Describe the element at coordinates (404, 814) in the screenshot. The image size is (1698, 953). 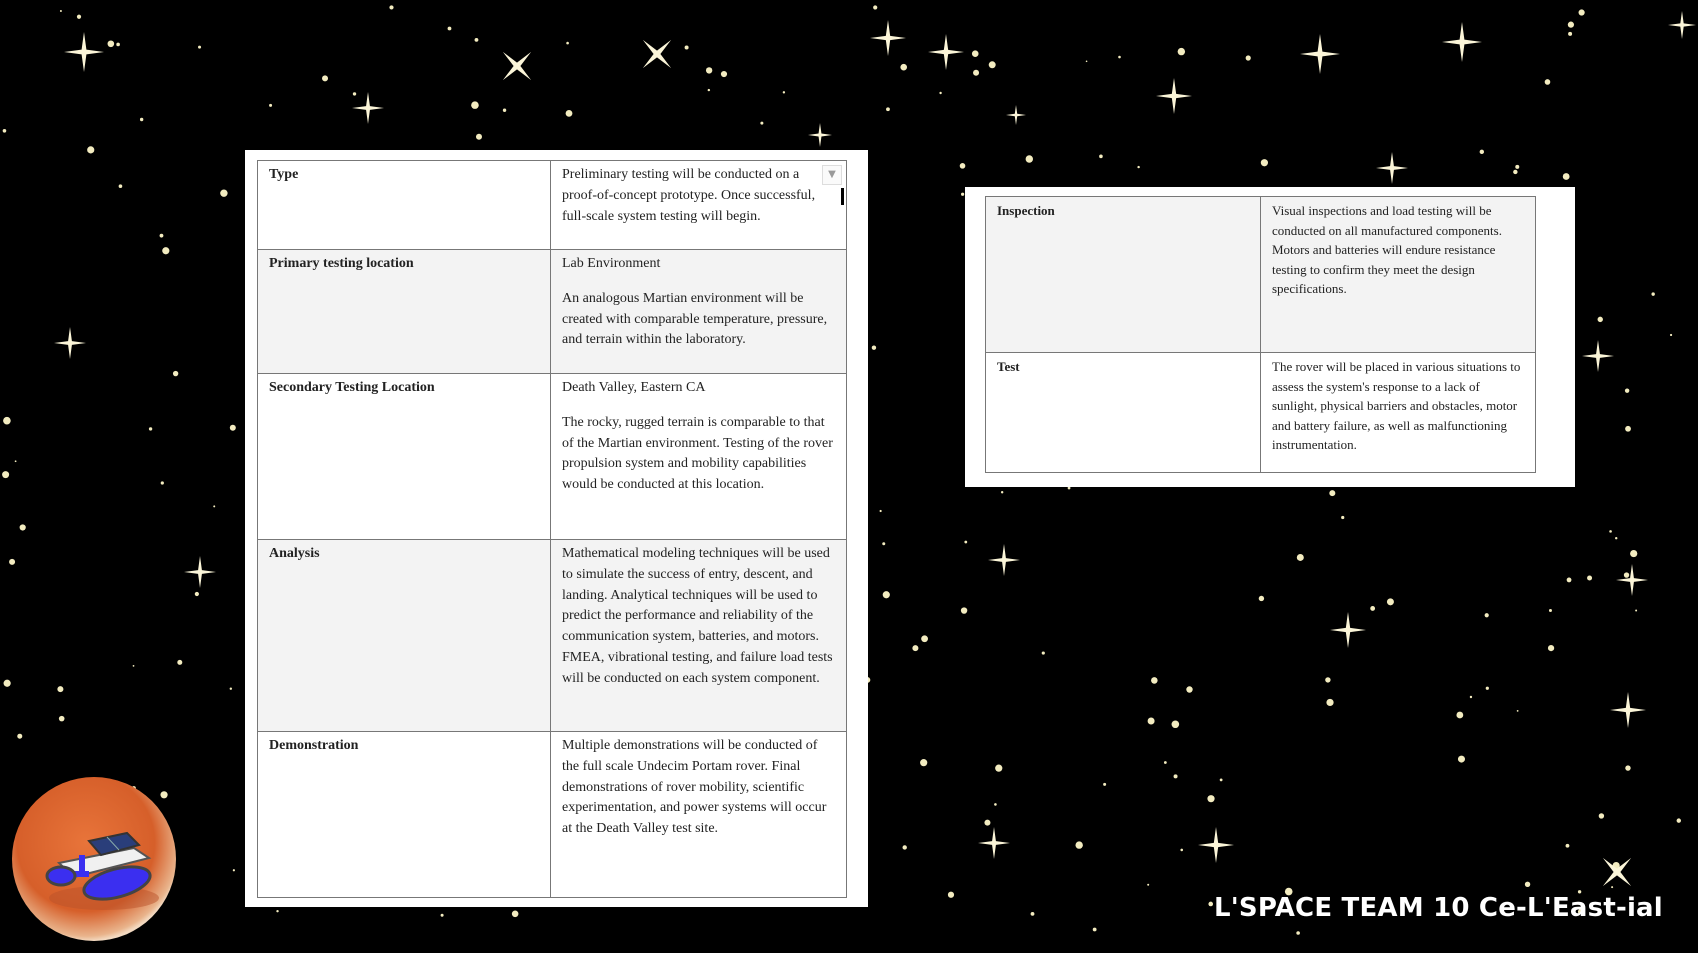
I see `row-label: Demonstration` at that location.